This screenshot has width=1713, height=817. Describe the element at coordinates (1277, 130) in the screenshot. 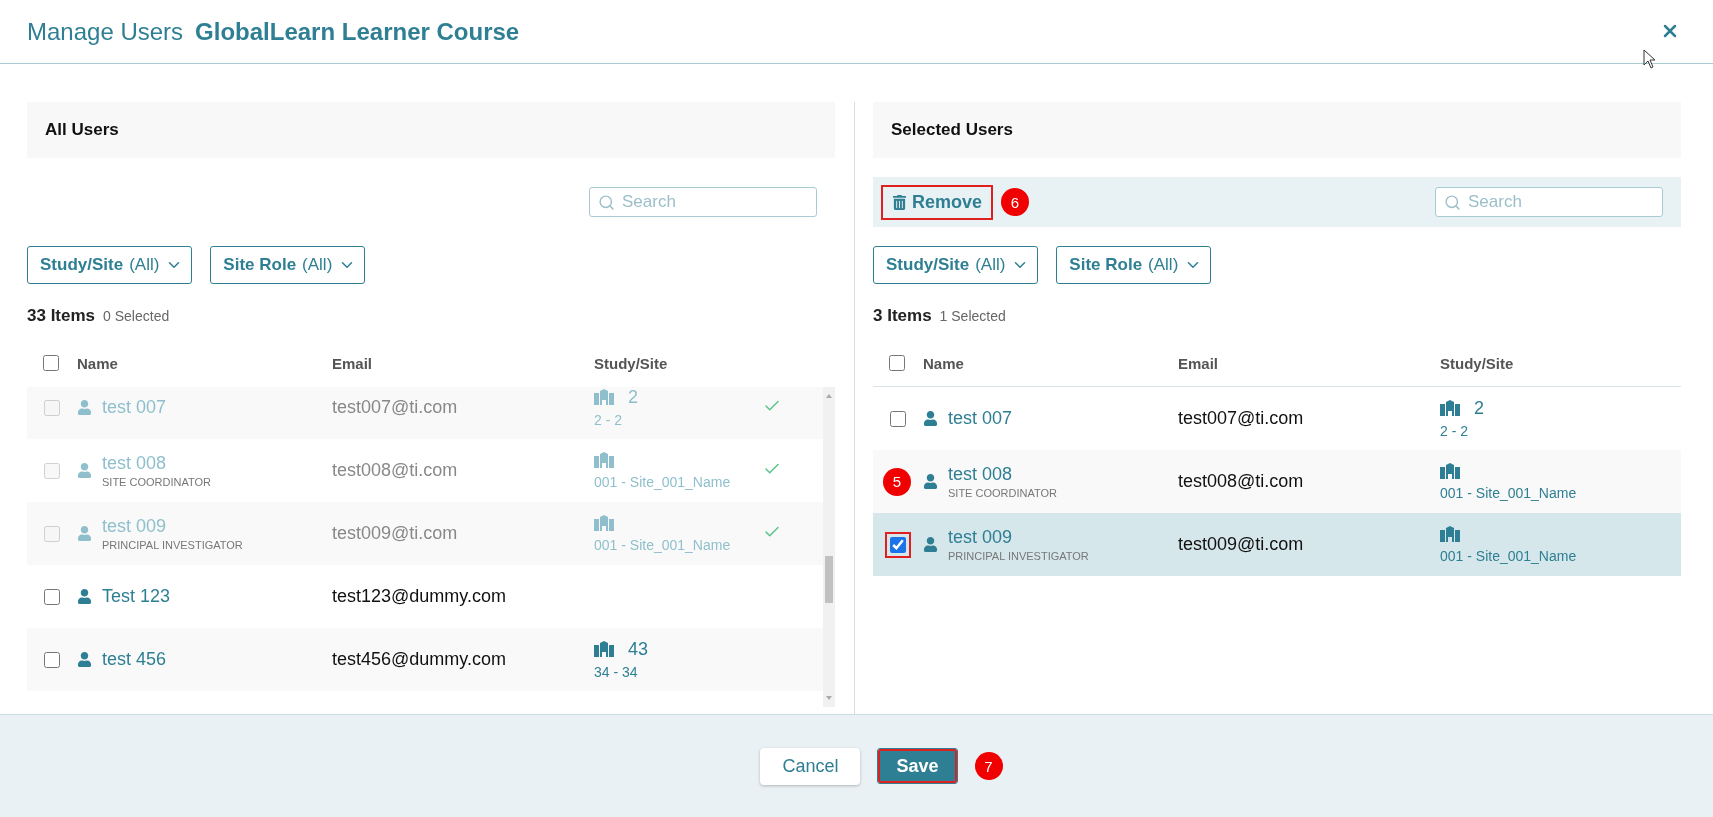

I see `panel-title: Selected Users` at that location.